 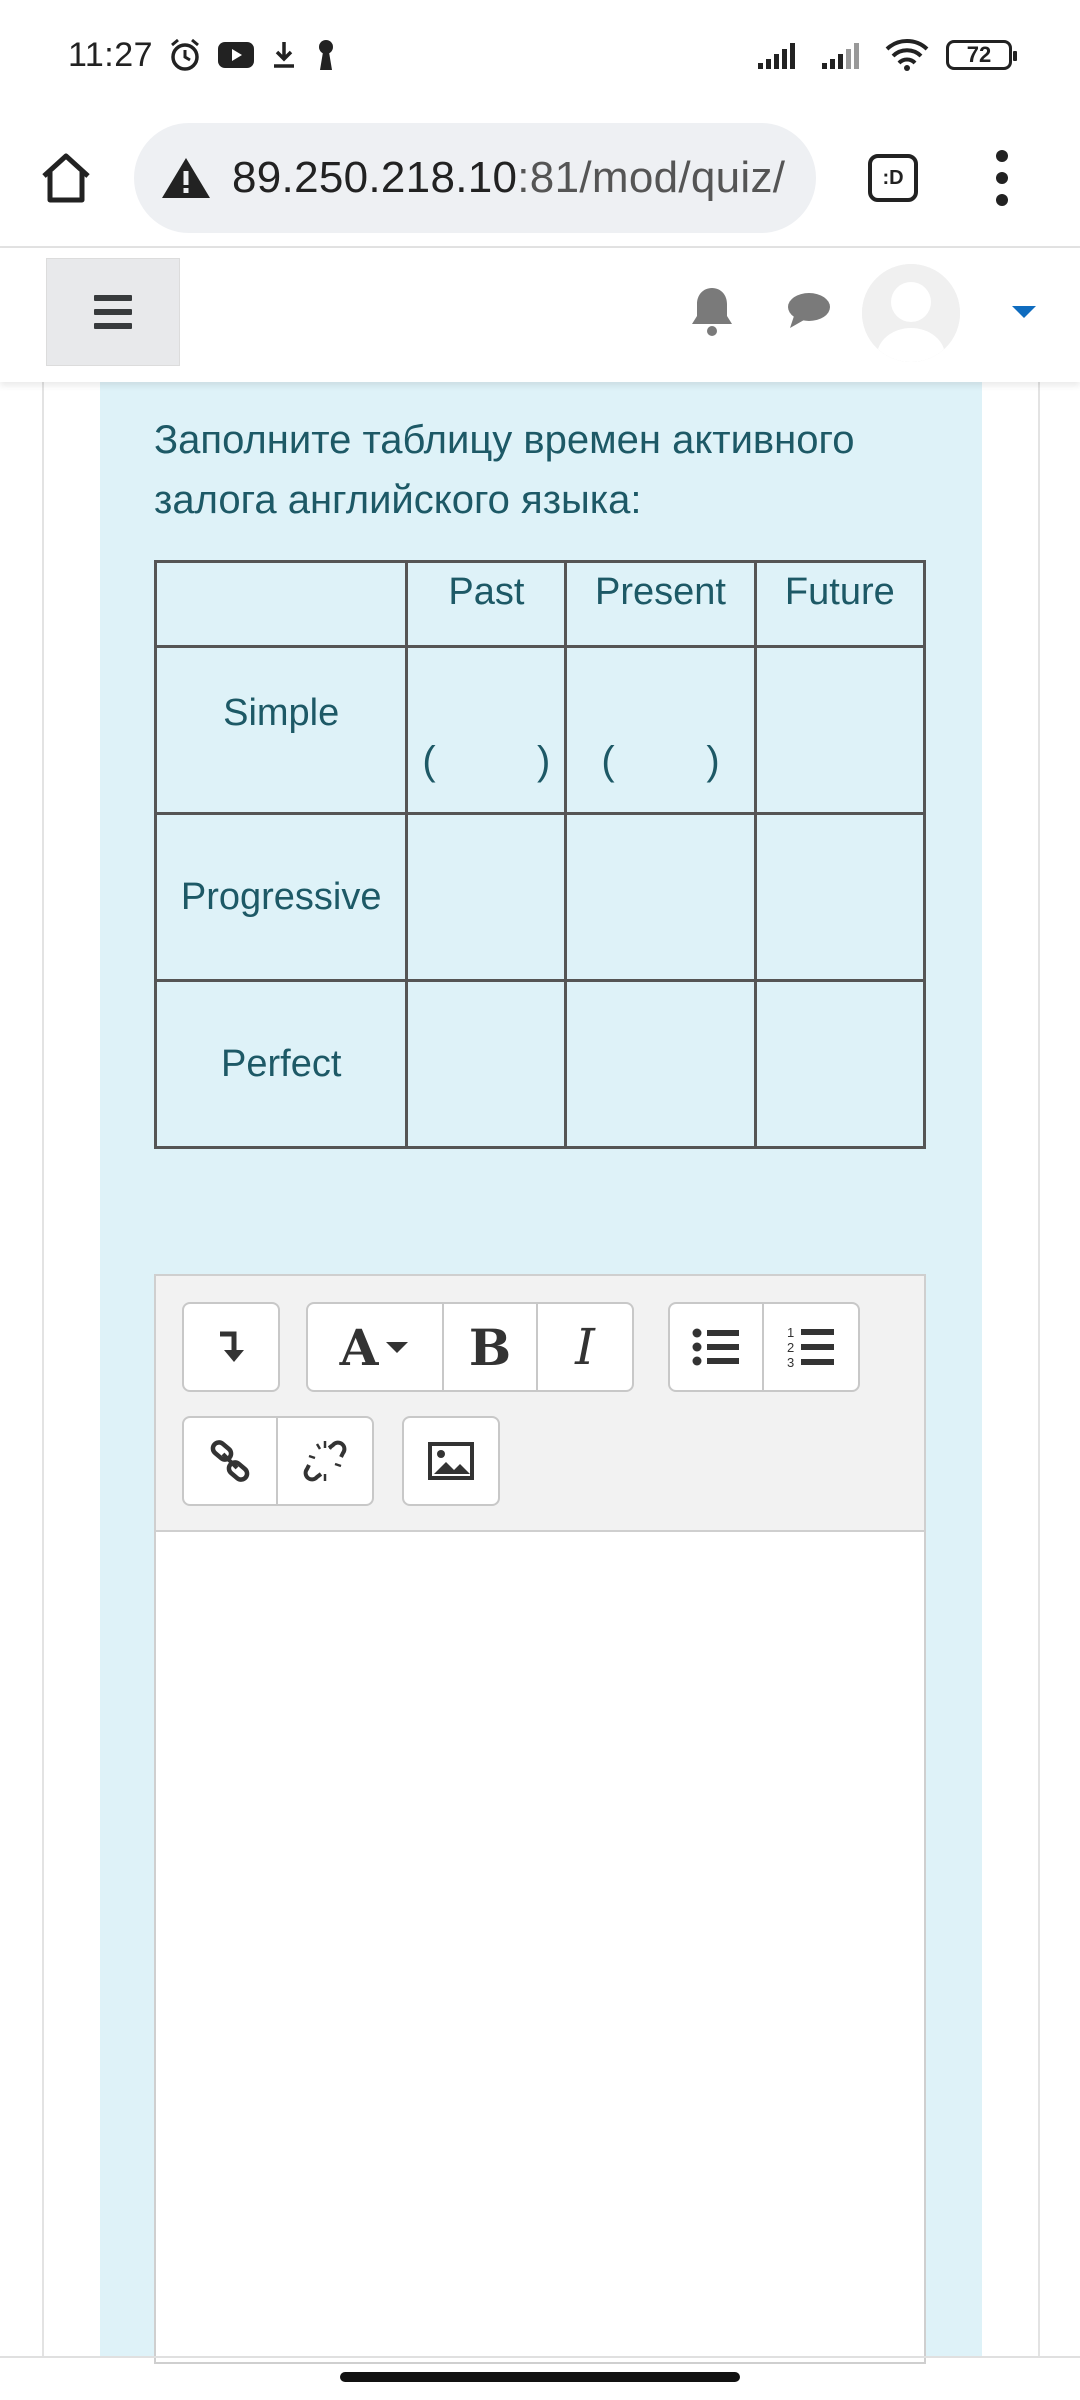 I want to click on unlink-icon, so click(x=325, y=1461).